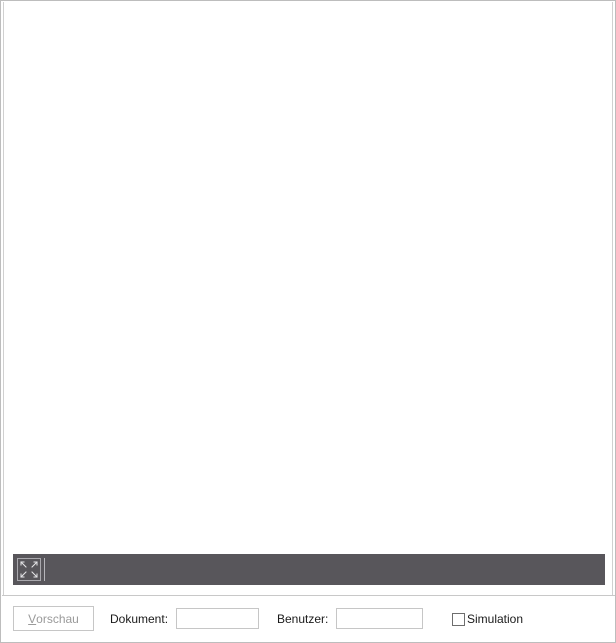 The height and width of the screenshot is (643, 616). Describe the element at coordinates (32, 618) in the screenshot. I see `preview-button-mnemonic: V` at that location.